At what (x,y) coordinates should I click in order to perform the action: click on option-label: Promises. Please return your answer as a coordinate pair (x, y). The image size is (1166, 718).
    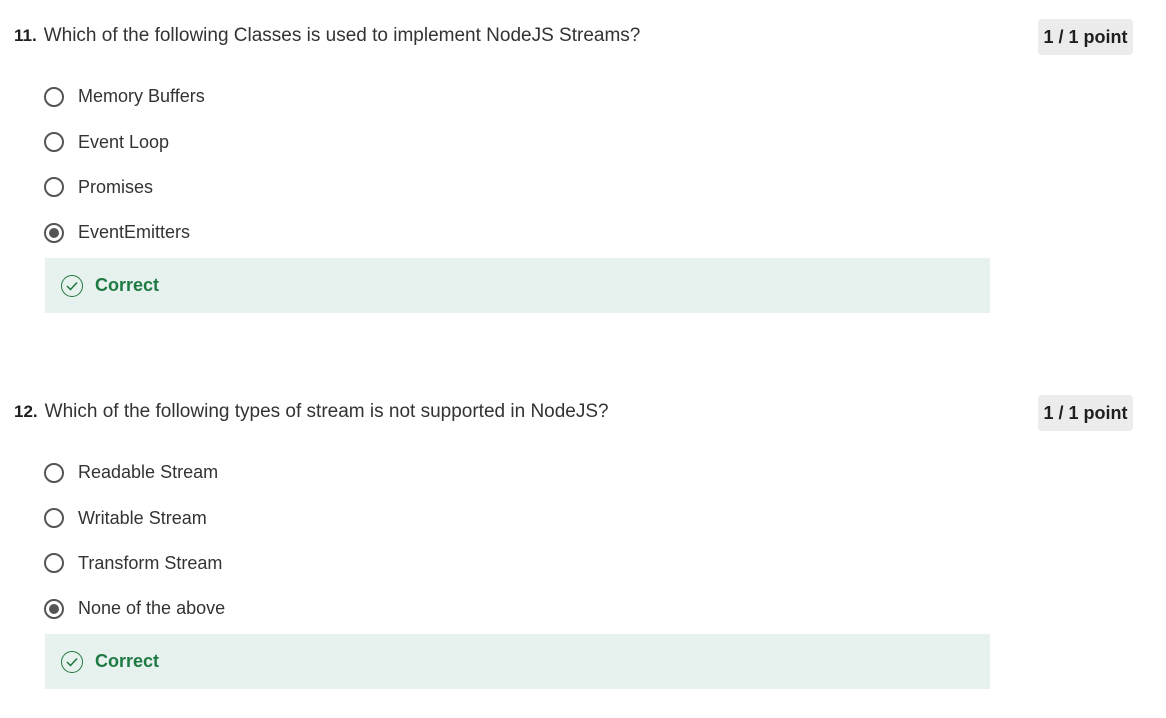
    Looking at the image, I should click on (116, 186).